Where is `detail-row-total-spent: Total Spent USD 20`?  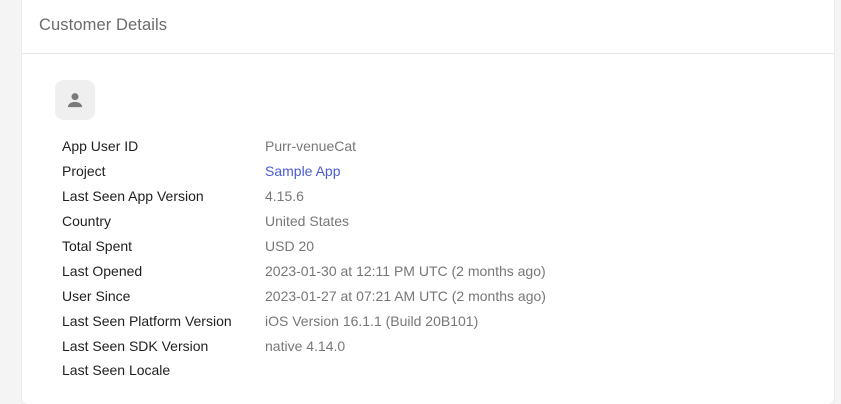 detail-row-total-spent: Total Spent USD 20 is located at coordinates (304, 246).